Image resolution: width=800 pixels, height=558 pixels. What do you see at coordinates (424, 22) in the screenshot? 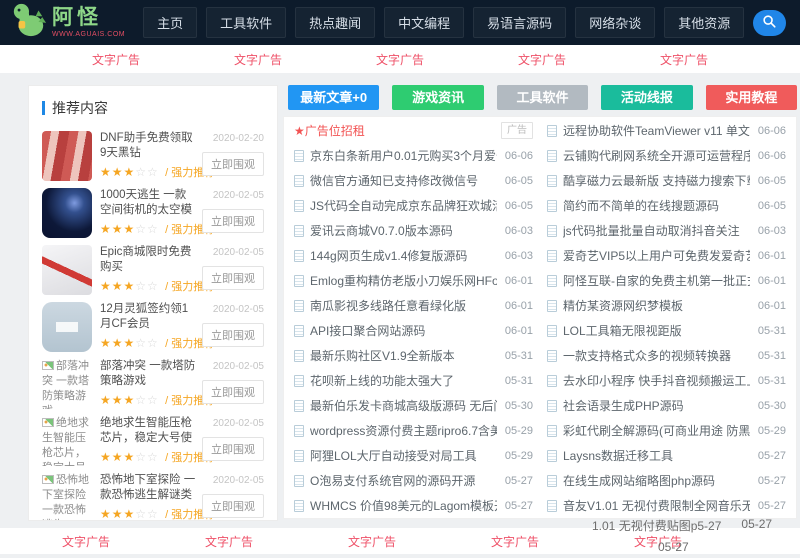
I see `nav-item: 中文编程` at bounding box center [424, 22].